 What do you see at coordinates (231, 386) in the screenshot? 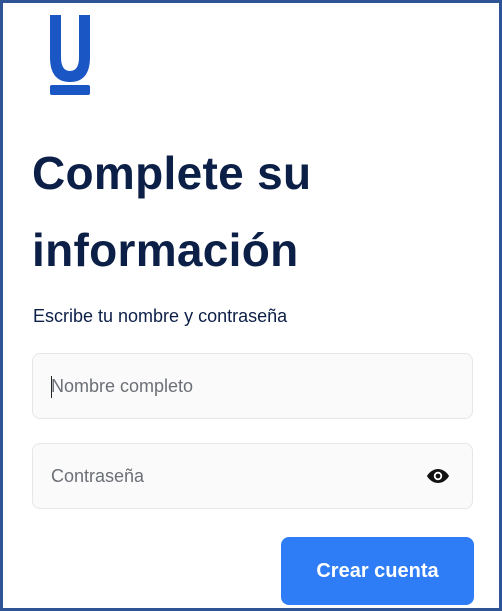
I see `full-name-input` at bounding box center [231, 386].